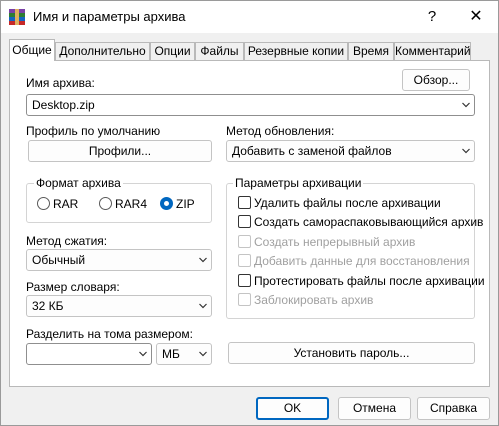 This screenshot has width=499, height=426. What do you see at coordinates (244, 221) in the screenshot?
I see `sfx-archive-checkbox` at bounding box center [244, 221].